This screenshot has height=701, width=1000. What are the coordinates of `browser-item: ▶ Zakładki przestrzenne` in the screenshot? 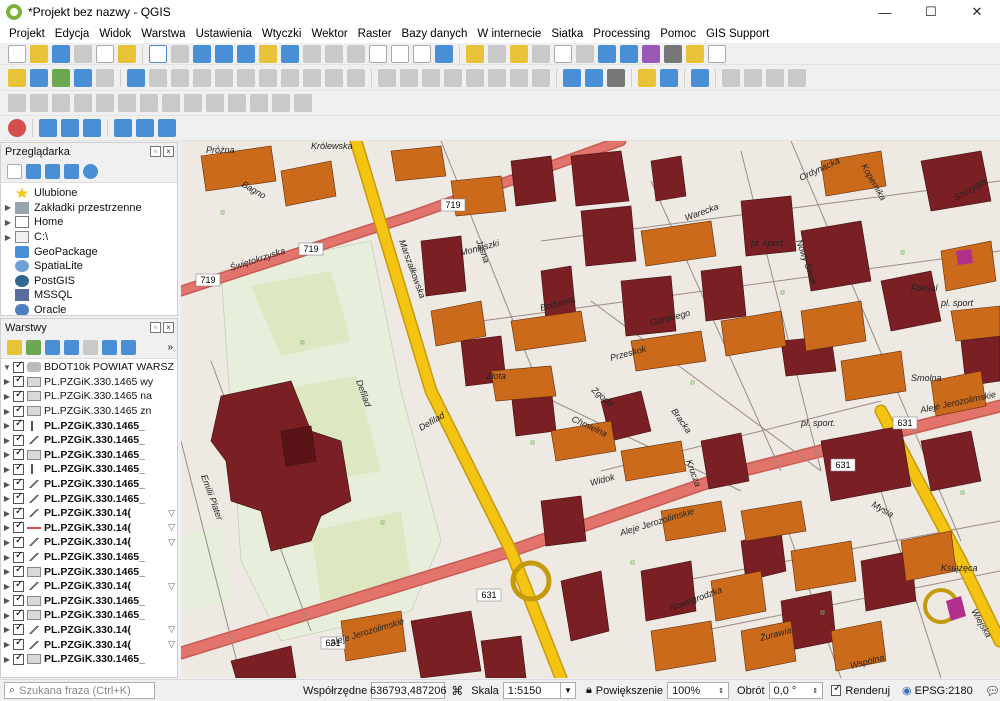 It's located at (89, 208).